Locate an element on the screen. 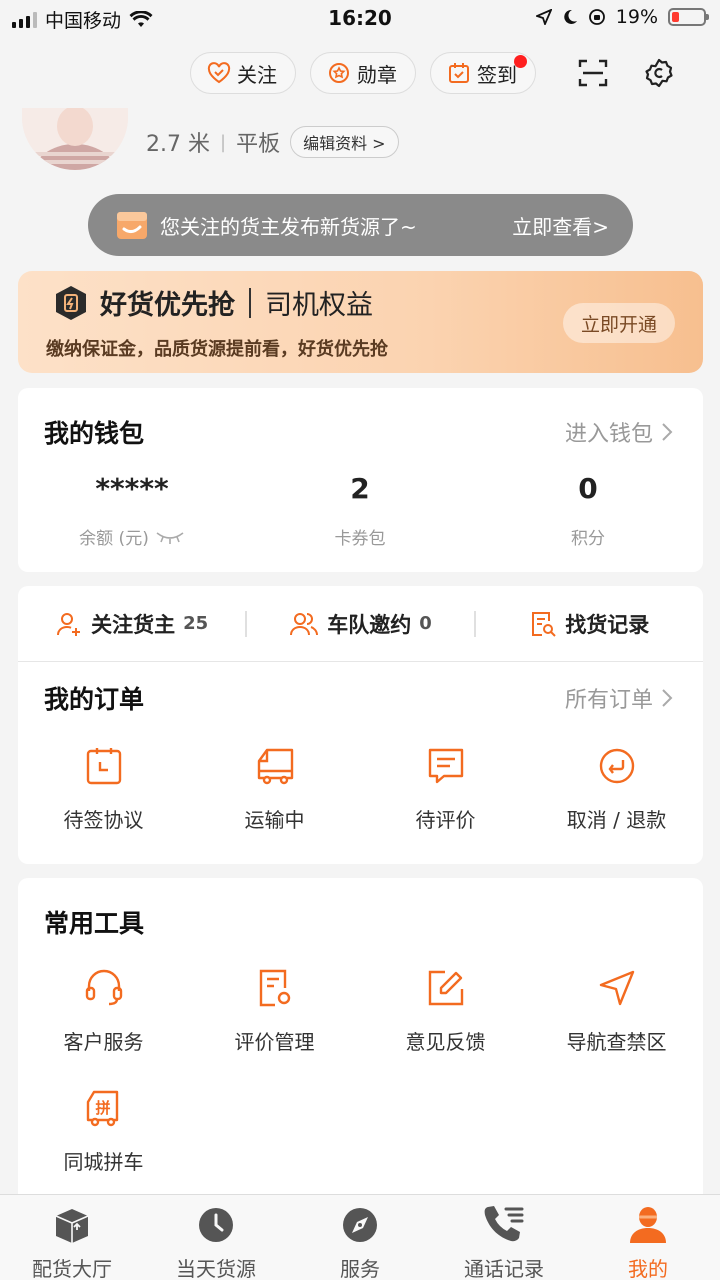  svg-text: 拼 is located at coordinates (102, 1108).